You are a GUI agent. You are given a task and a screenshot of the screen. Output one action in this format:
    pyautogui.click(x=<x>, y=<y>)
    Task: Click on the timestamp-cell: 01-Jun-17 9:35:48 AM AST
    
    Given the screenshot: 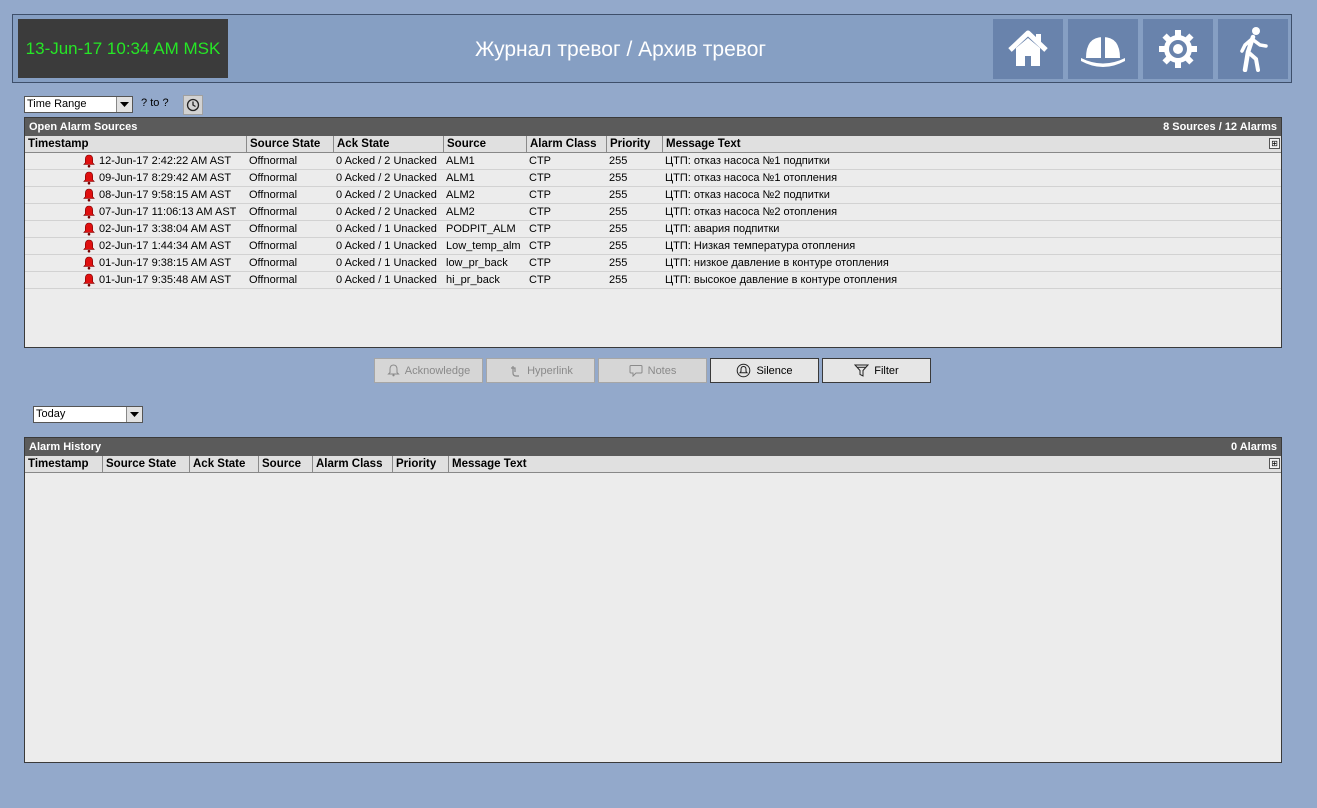 What is the action you would take?
    pyautogui.click(x=165, y=280)
    